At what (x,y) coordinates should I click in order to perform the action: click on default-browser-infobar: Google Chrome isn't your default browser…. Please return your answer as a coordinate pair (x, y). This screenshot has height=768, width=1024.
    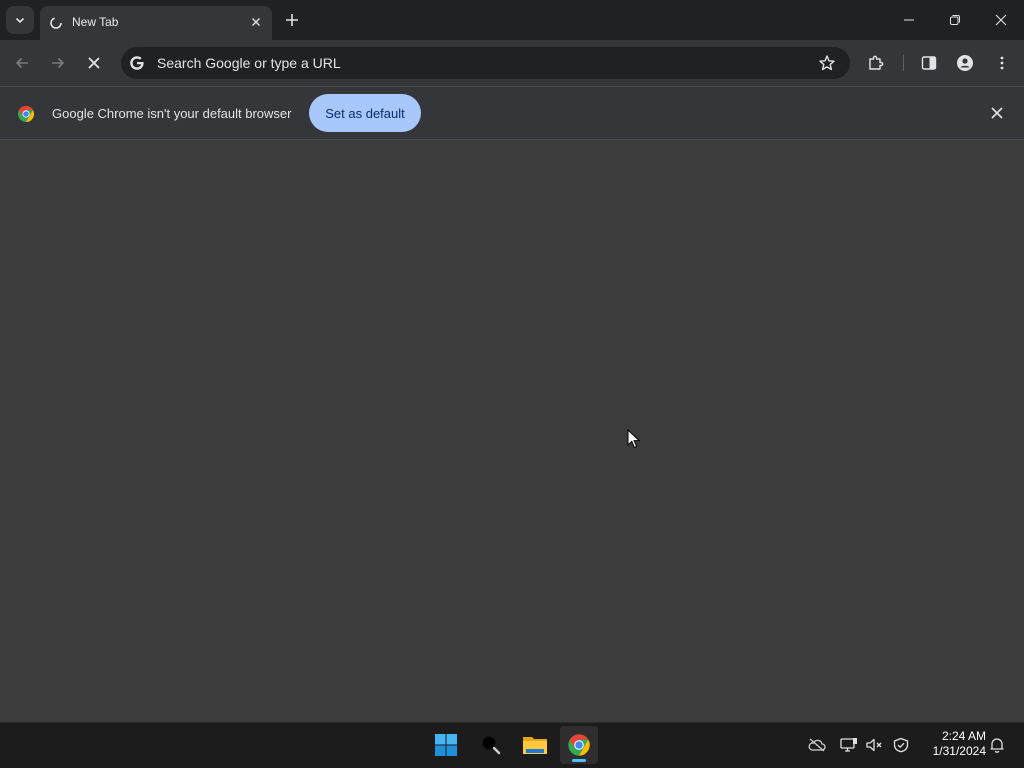
    Looking at the image, I should click on (512, 113).